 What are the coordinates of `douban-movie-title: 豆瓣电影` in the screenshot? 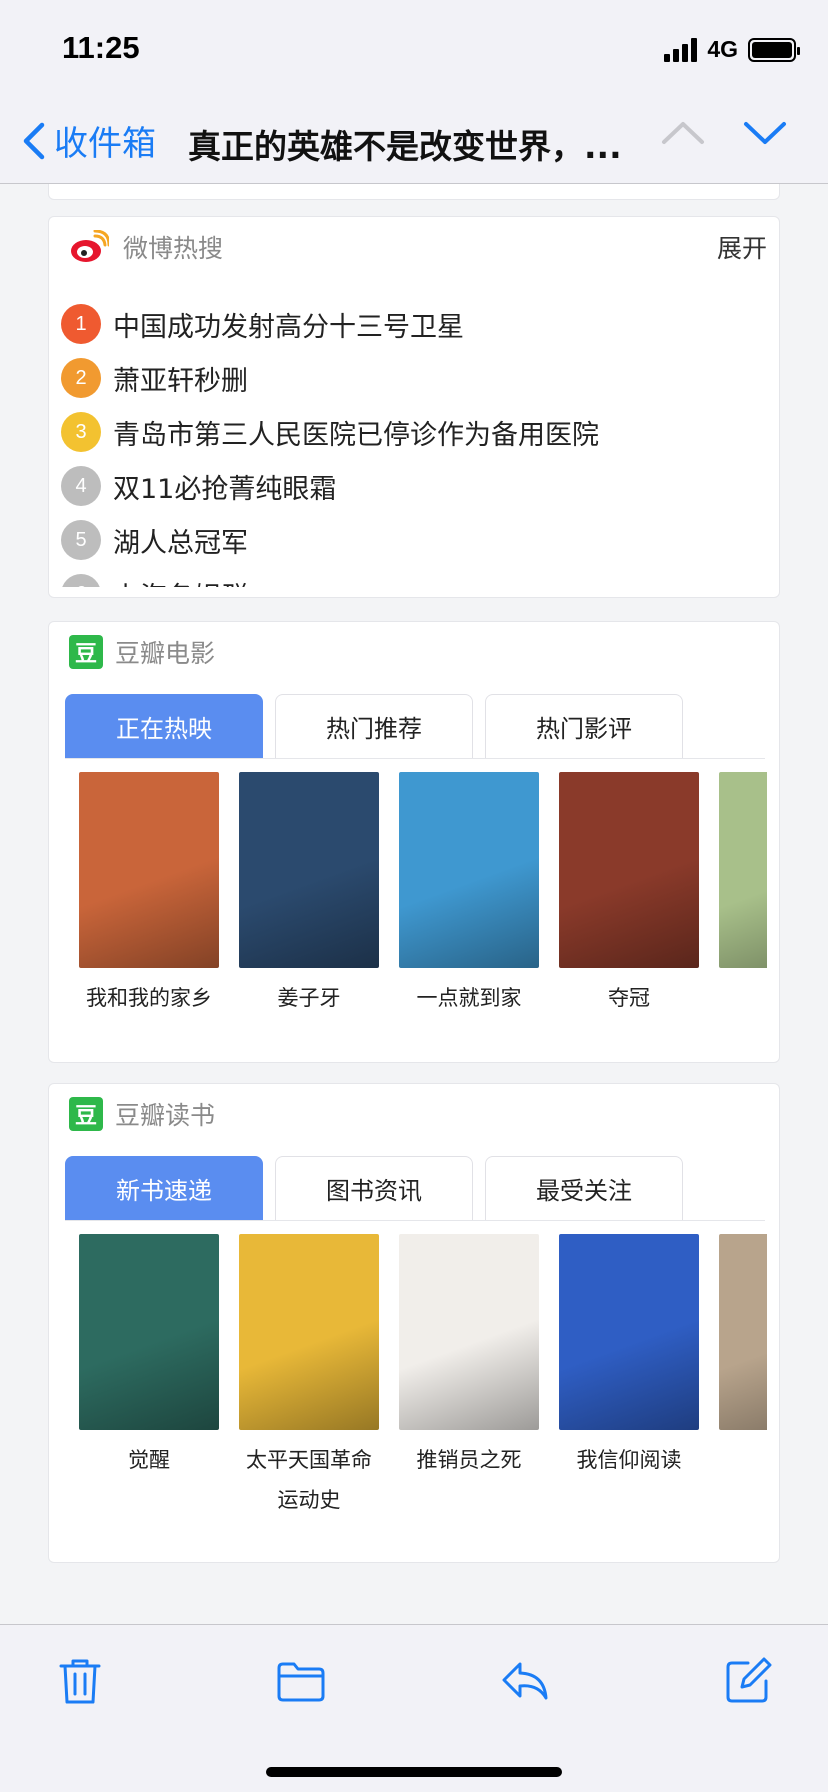 It's located at (165, 653).